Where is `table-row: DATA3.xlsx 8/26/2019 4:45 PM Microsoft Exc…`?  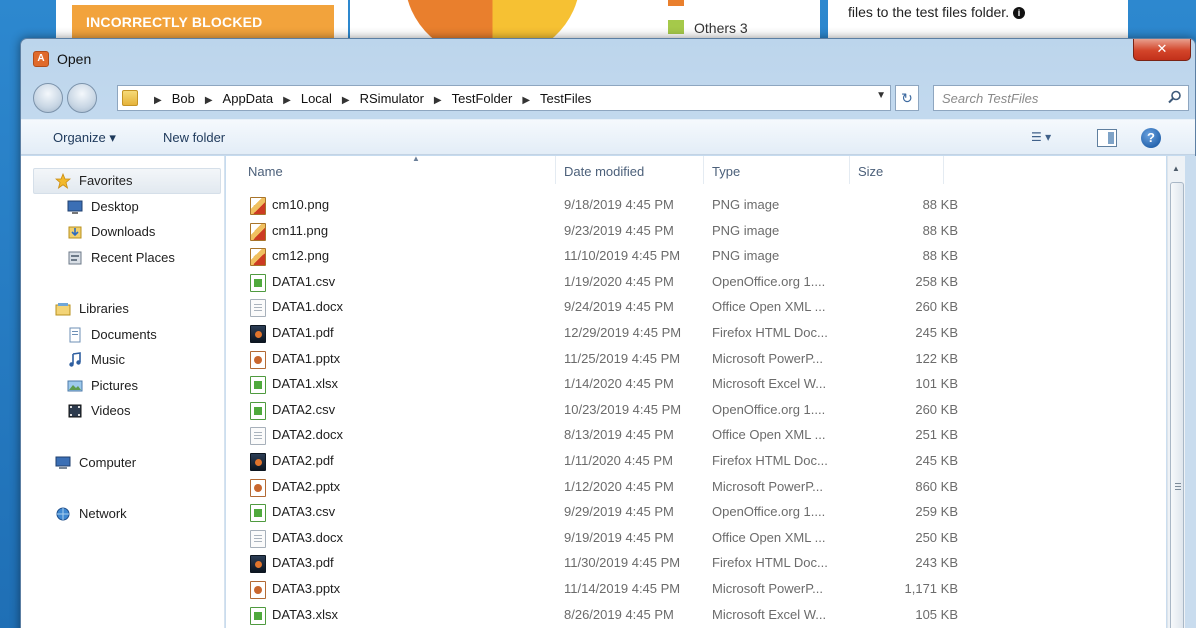 table-row: DATA3.xlsx 8/26/2019 4:45 PM Microsoft Exc… is located at coordinates (592, 615).